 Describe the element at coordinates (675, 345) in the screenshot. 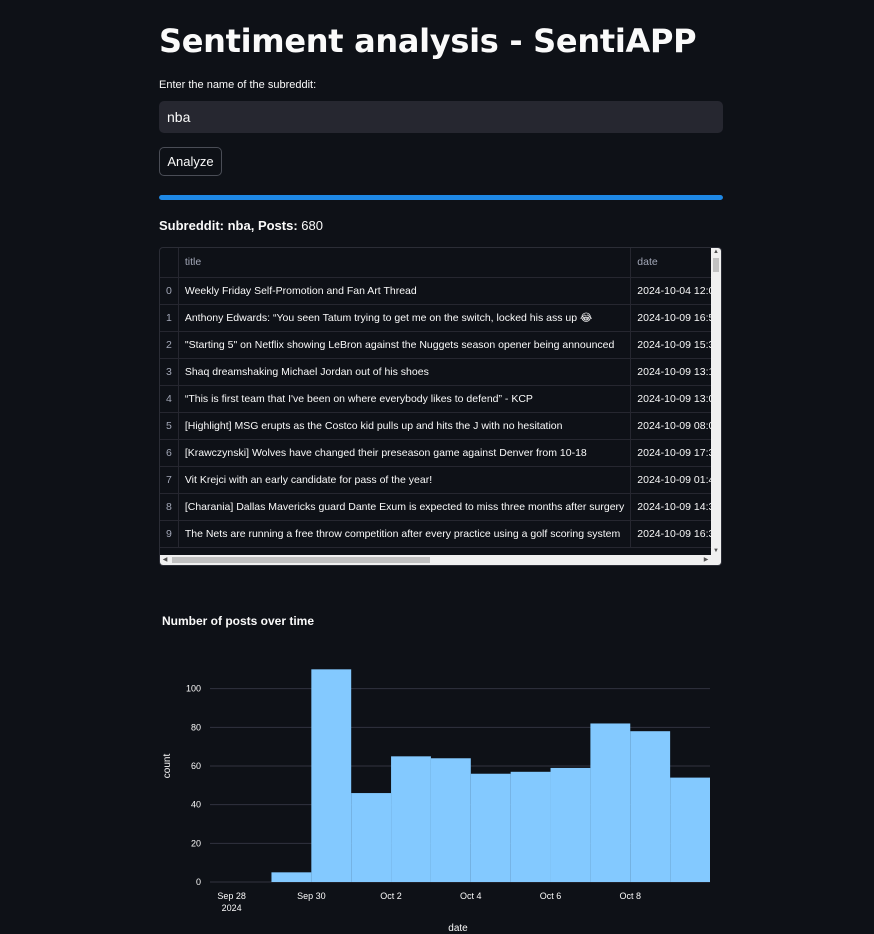

I see `date-cell: 2024-10-09 15:31:10` at that location.